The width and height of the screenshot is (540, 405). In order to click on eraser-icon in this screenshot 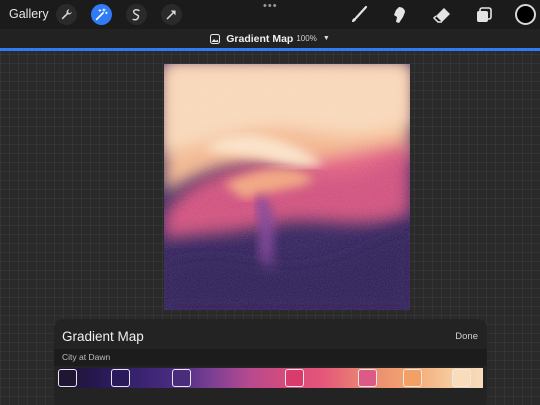, I will do `click(442, 15)`.